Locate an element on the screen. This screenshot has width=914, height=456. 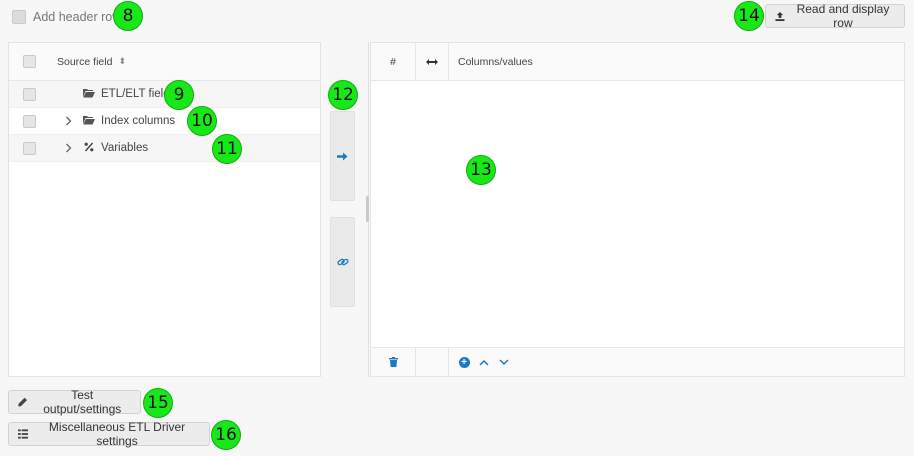
add-header-row-checkbox: Add header row is located at coordinates (66, 17).